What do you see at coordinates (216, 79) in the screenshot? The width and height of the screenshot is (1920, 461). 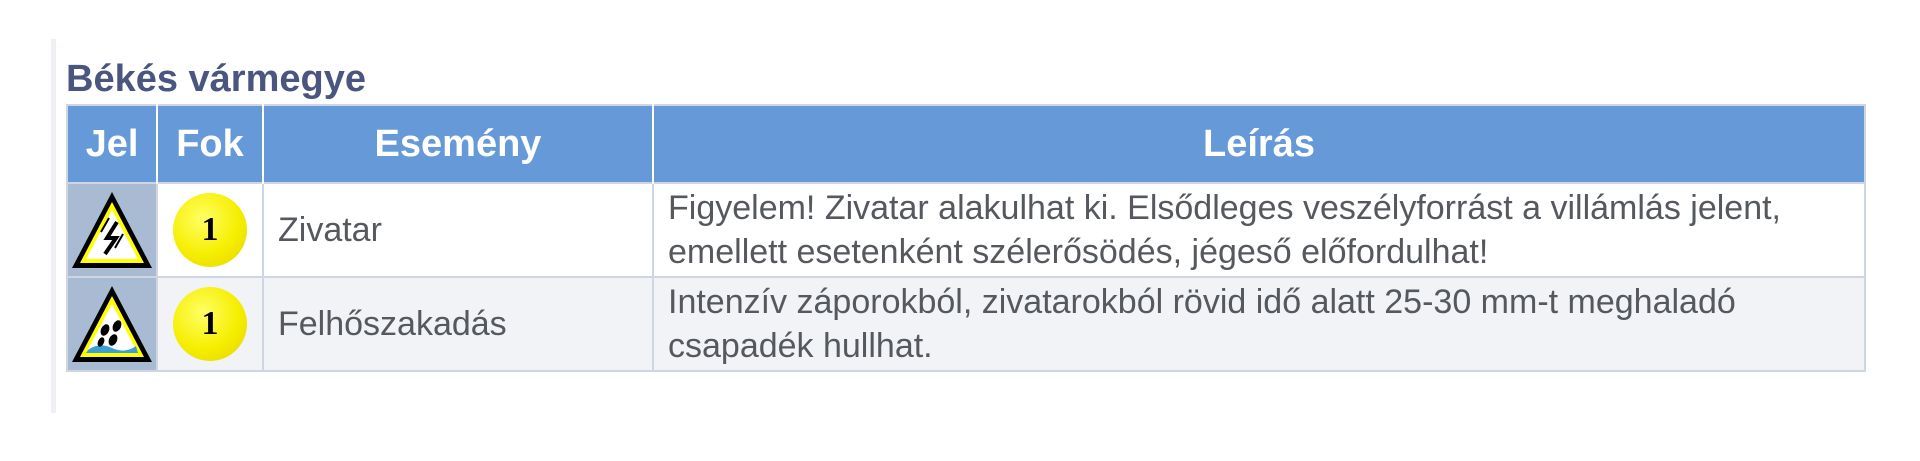 I see `region-title: Békés vármegye` at bounding box center [216, 79].